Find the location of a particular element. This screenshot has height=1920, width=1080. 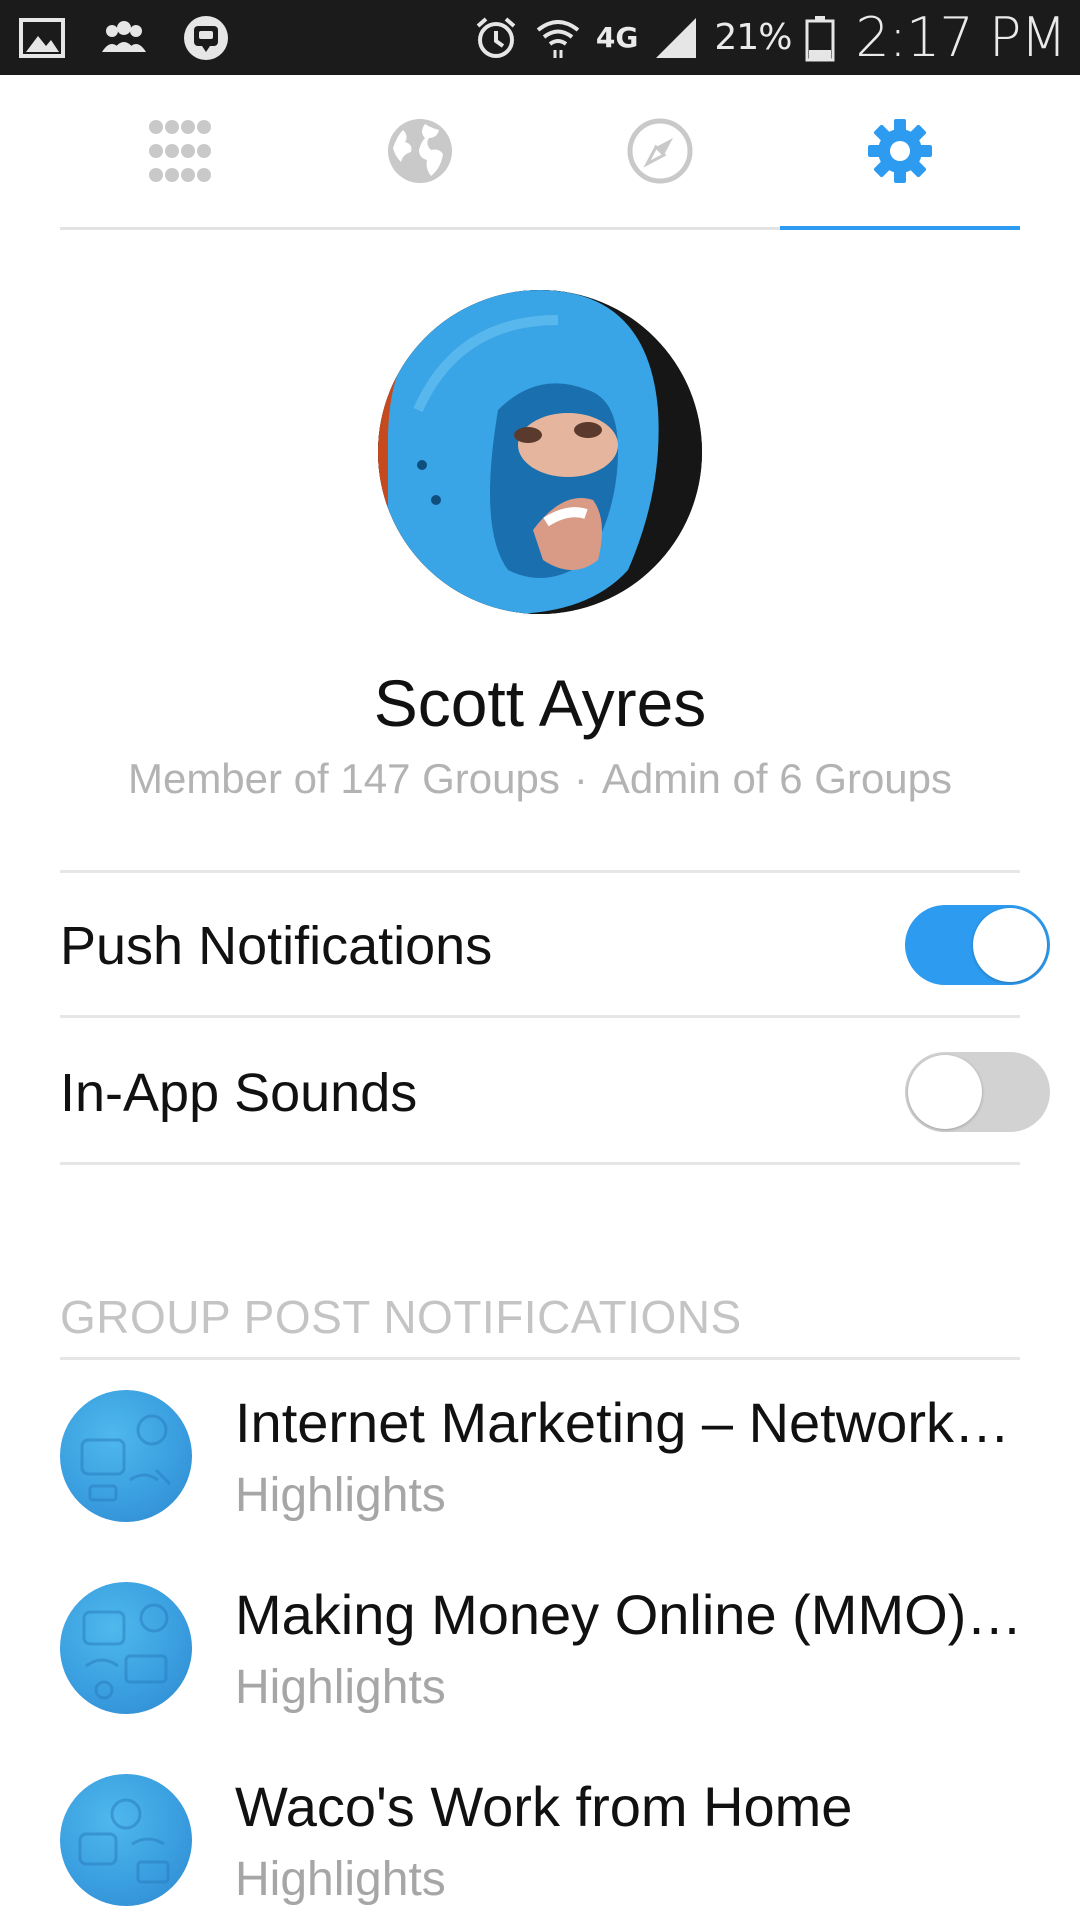

profile-group-stats: Member of 147 Groups · Admin of 6 Groups is located at coordinates (540, 779).